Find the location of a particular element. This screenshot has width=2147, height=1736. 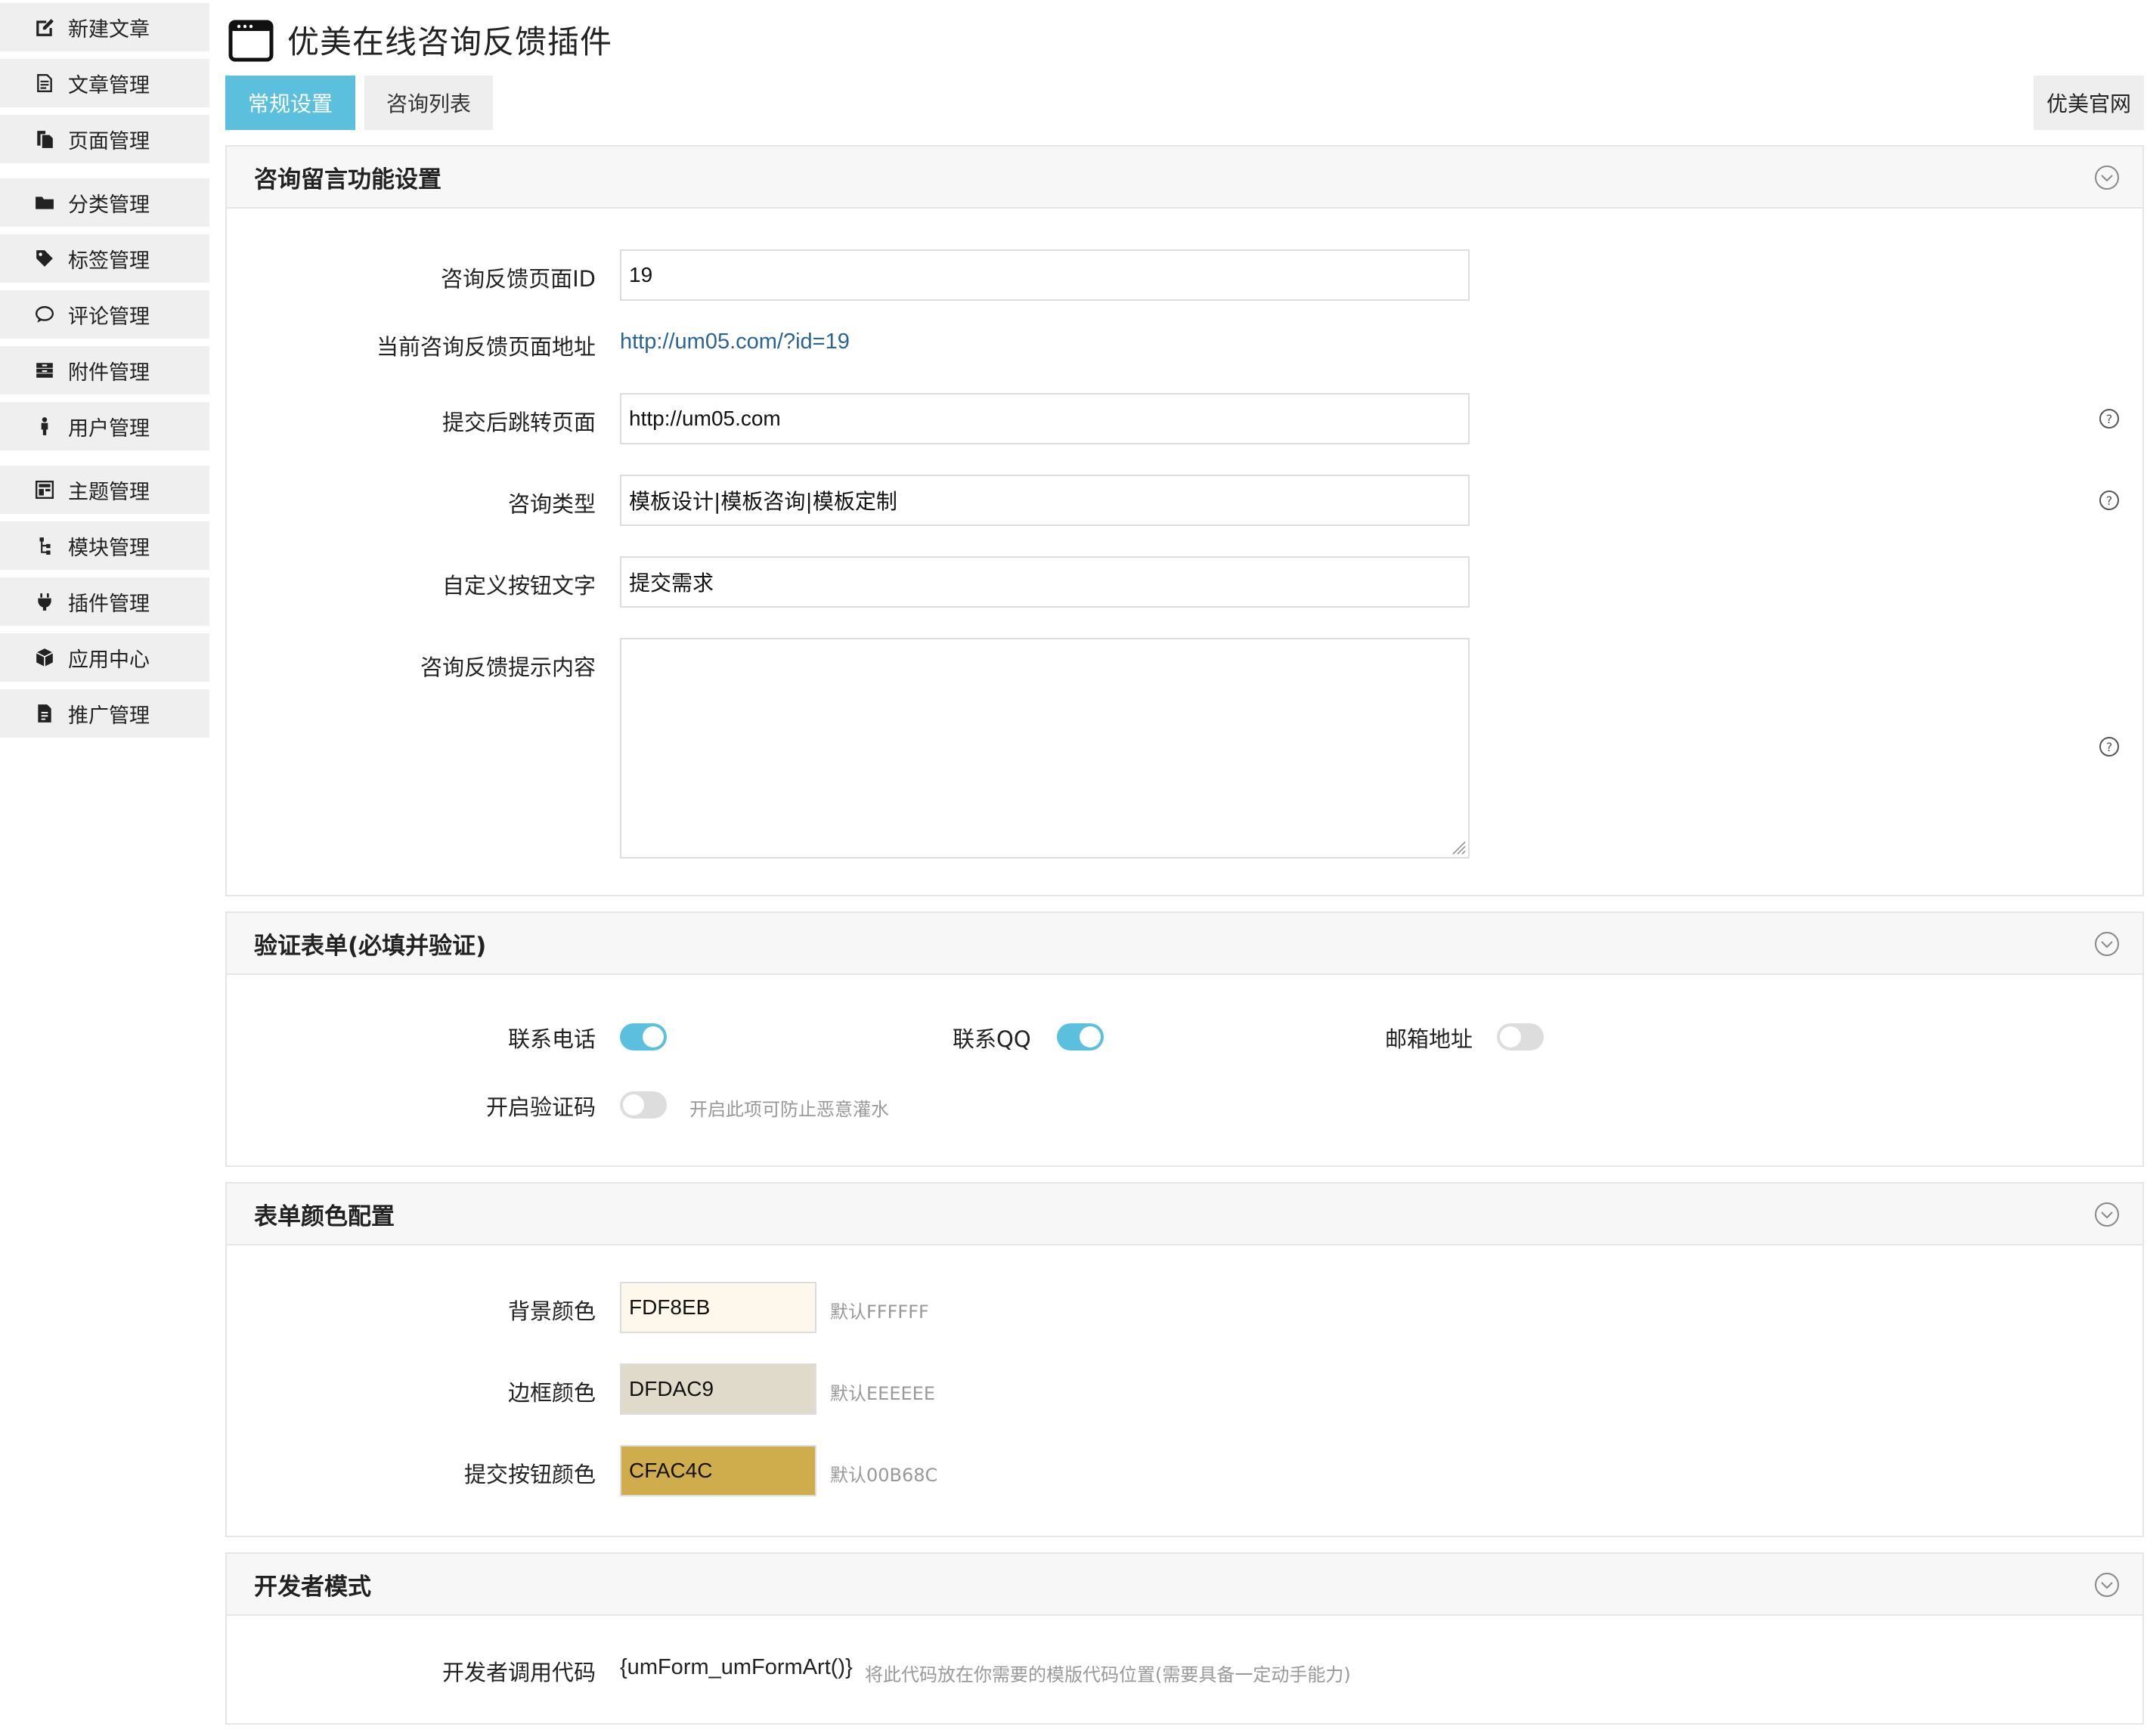

sitemap-icon is located at coordinates (44, 545).